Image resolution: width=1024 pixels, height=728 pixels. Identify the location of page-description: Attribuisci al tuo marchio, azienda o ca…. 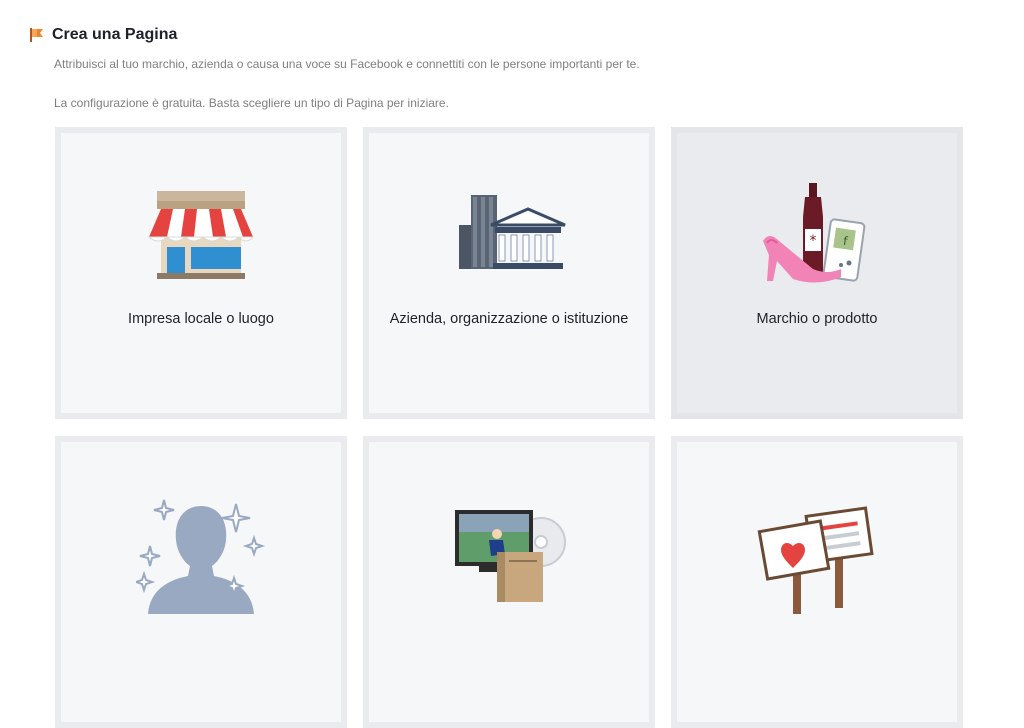
(347, 64).